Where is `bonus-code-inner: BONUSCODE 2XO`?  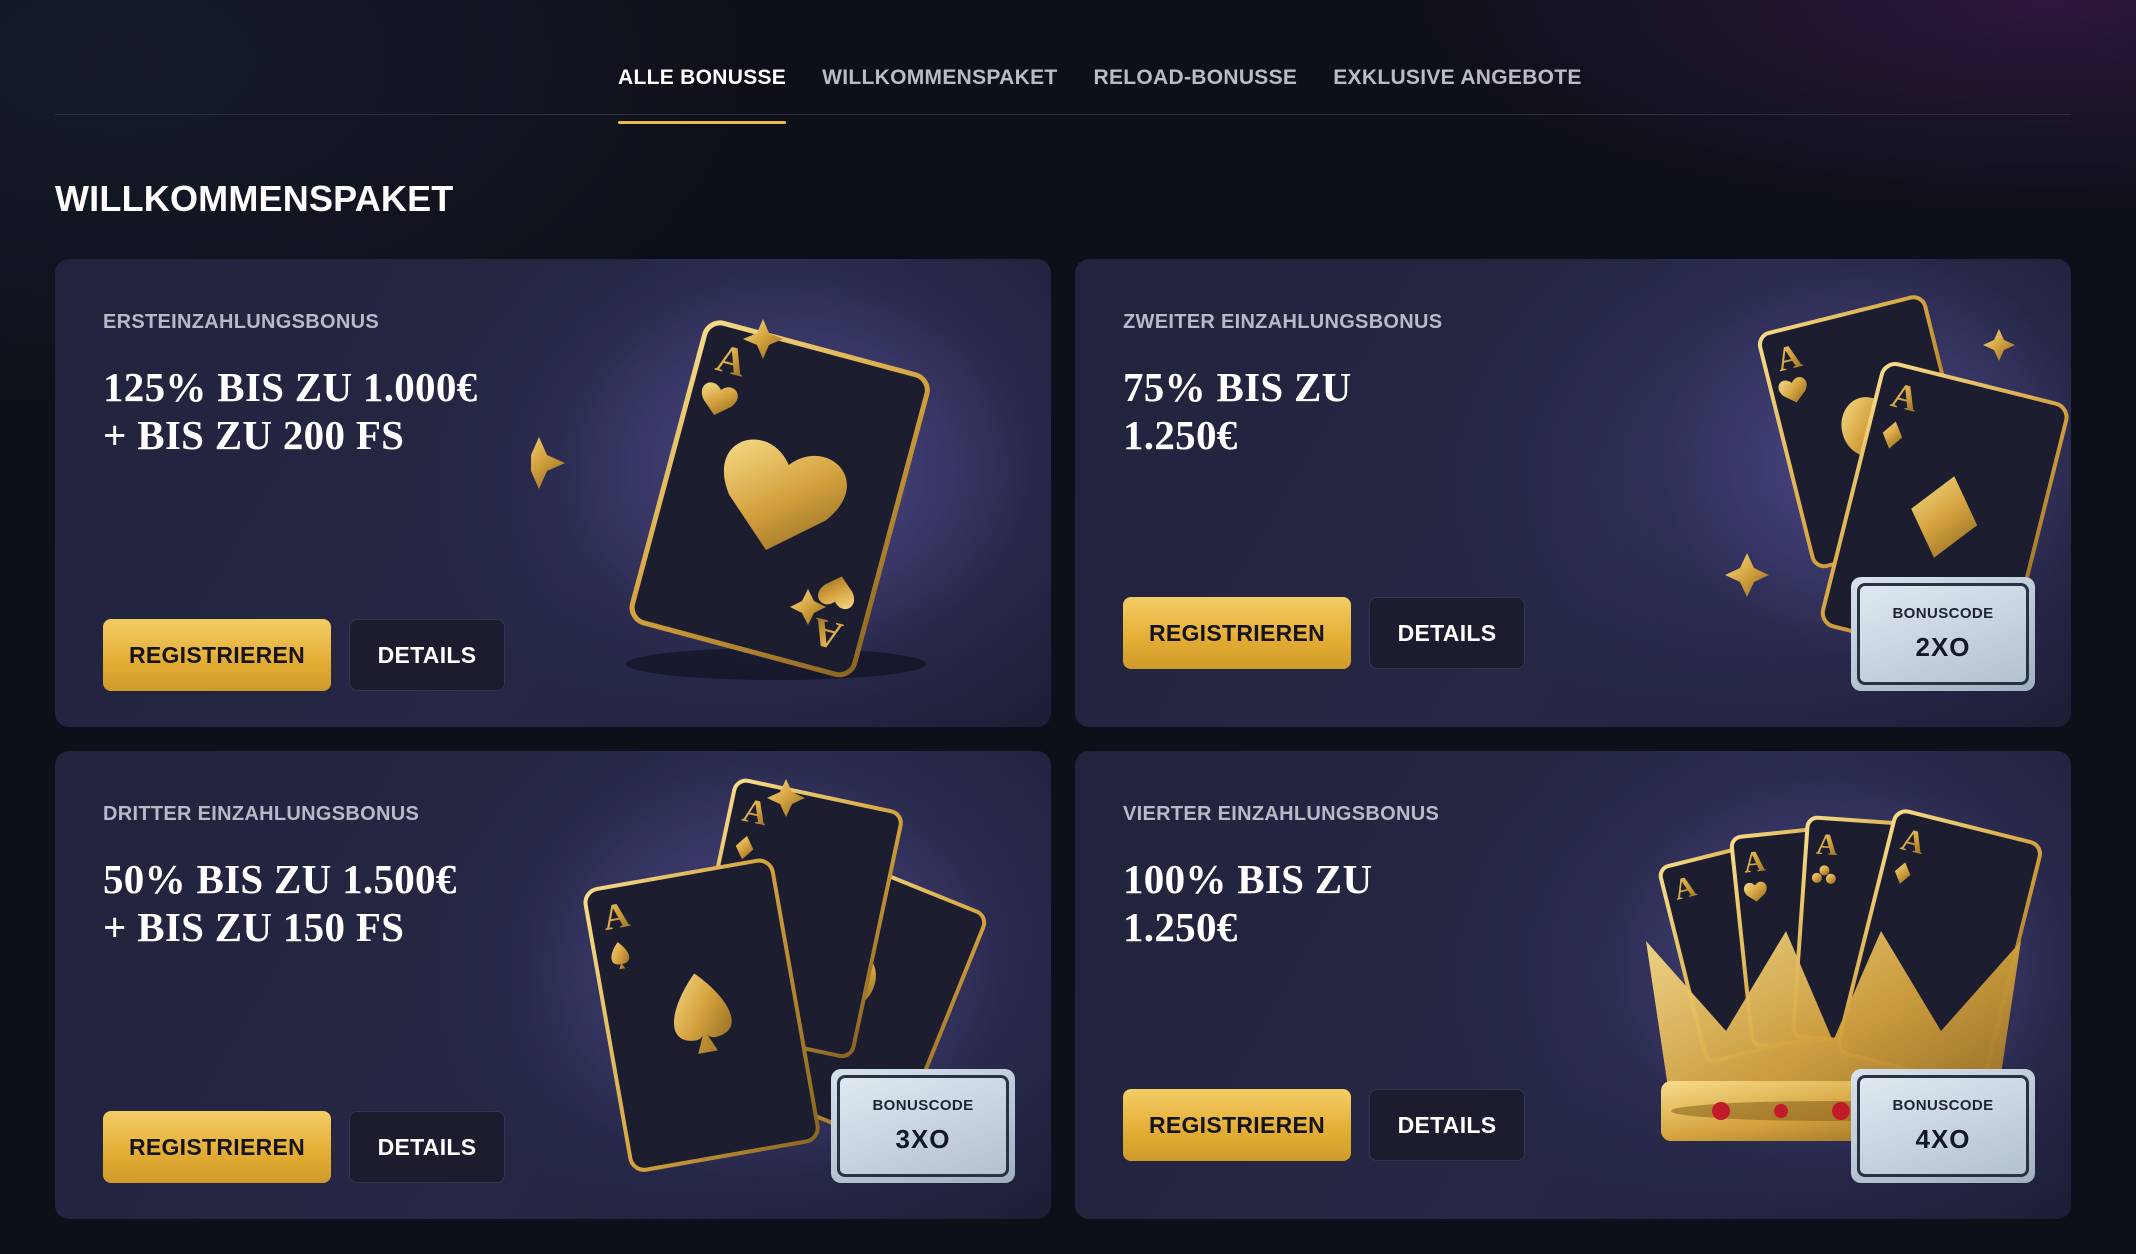
bonus-code-inner: BONUSCODE 2XO is located at coordinates (1943, 634).